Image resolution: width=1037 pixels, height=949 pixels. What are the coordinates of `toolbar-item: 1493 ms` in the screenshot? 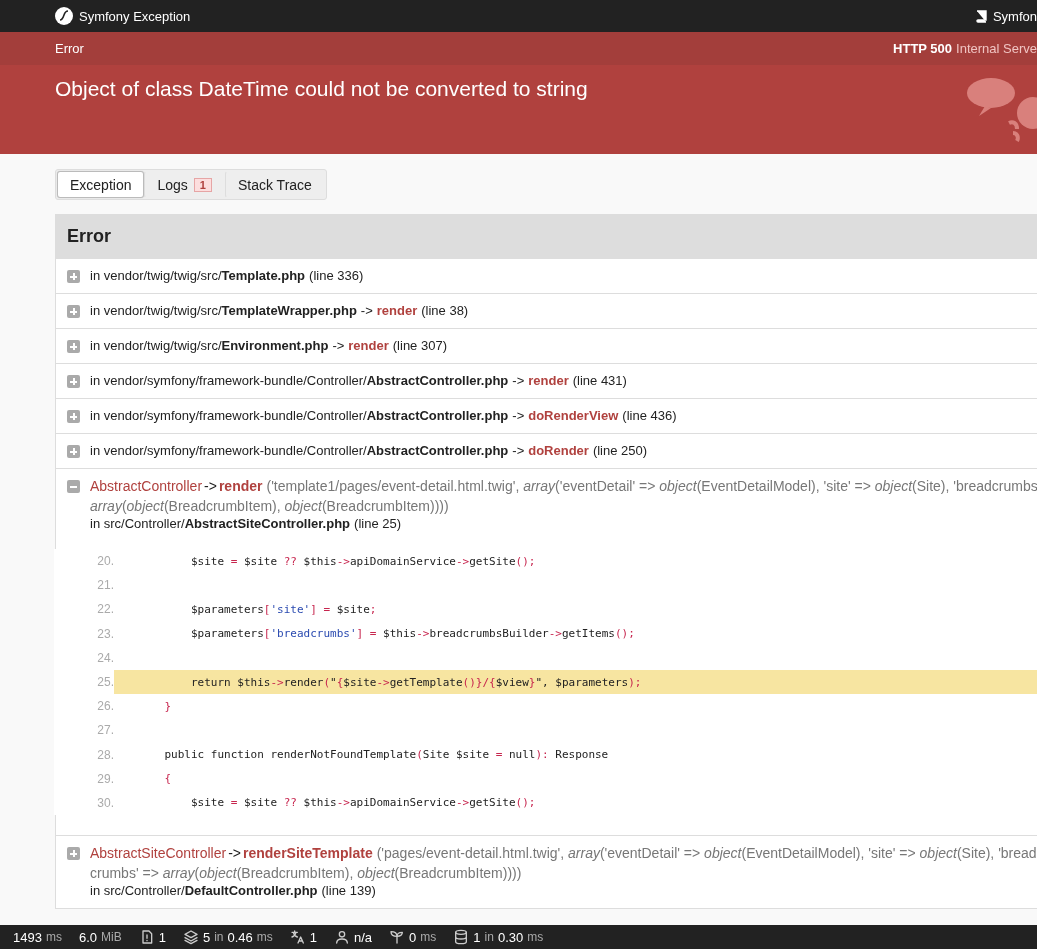 It's located at (46, 937).